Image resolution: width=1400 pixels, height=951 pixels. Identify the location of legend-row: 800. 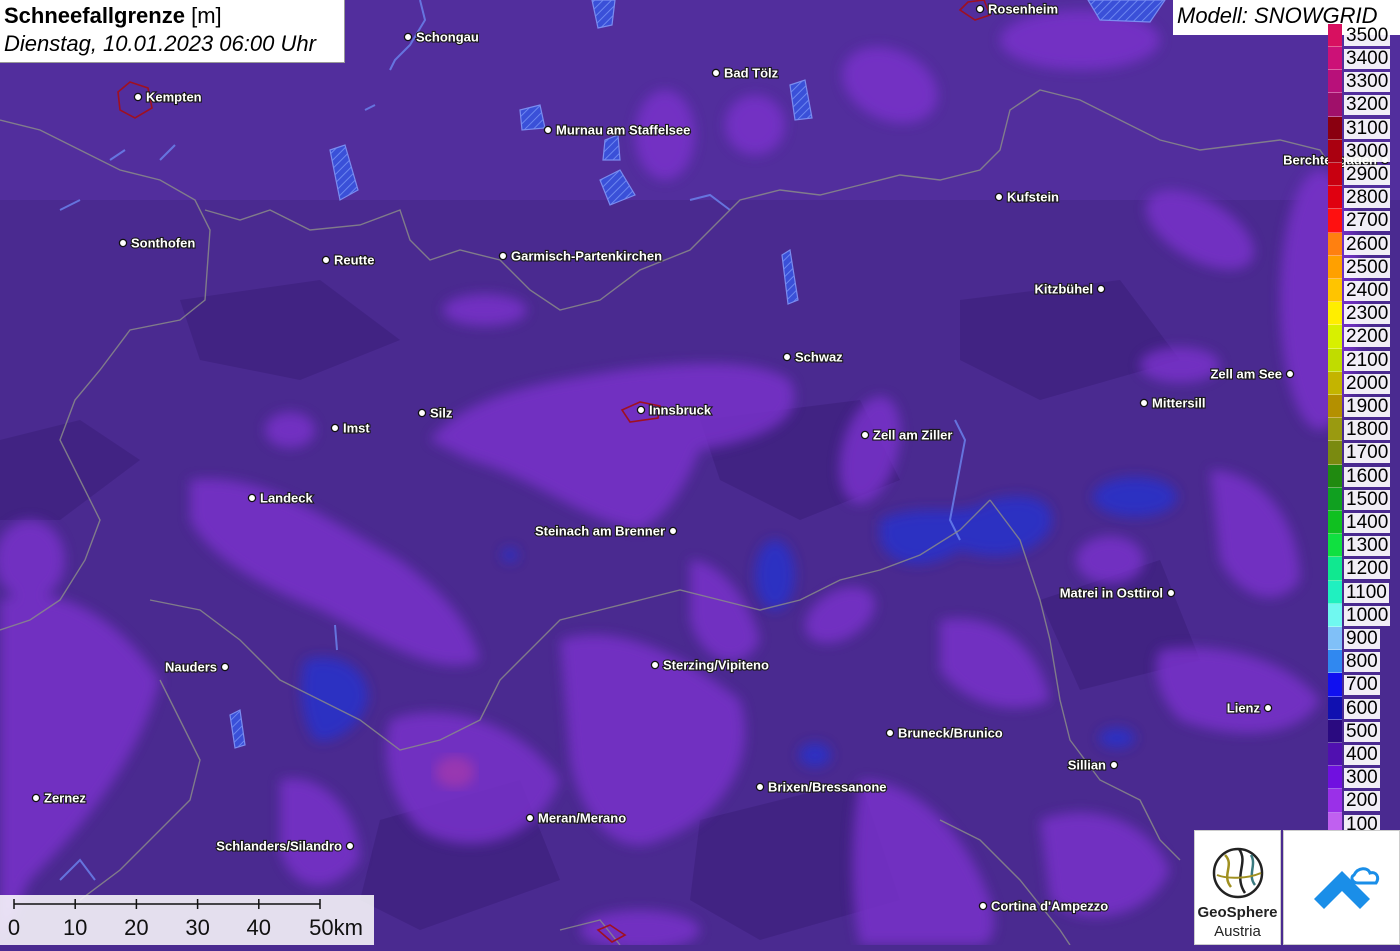
(1364, 662).